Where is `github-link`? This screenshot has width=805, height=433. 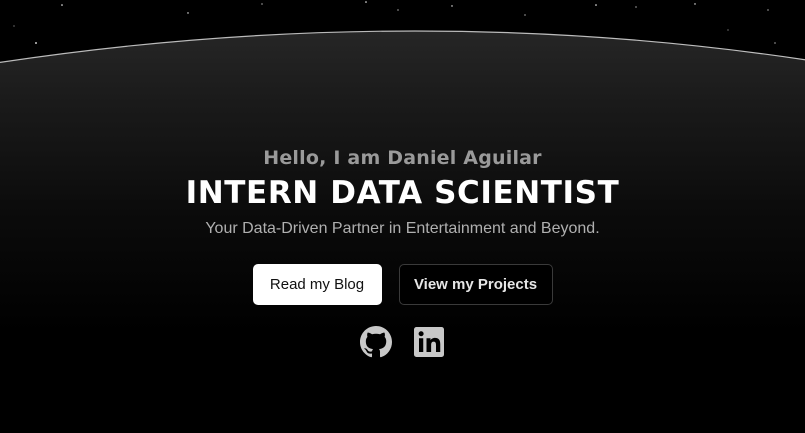 github-link is located at coordinates (376, 342).